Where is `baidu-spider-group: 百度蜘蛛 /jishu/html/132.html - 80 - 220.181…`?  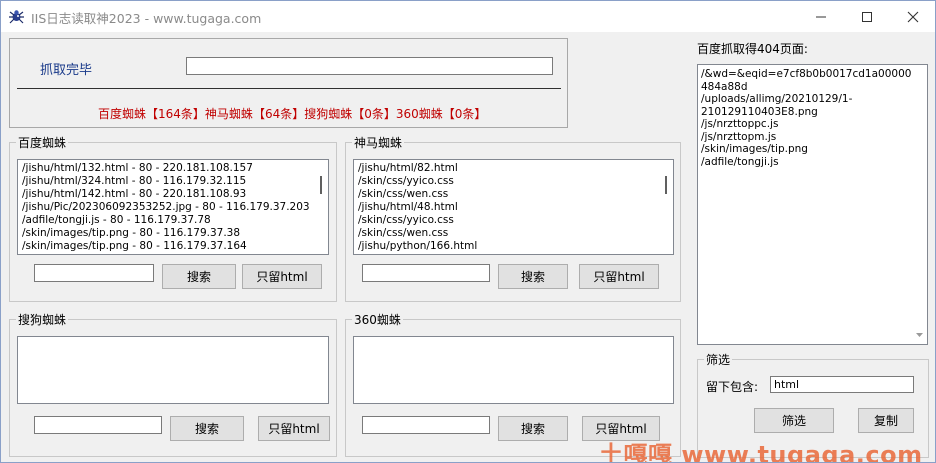 baidu-spider-group: 百度蜘蛛 /jishu/html/132.html - 80 - 220.181… is located at coordinates (173, 218).